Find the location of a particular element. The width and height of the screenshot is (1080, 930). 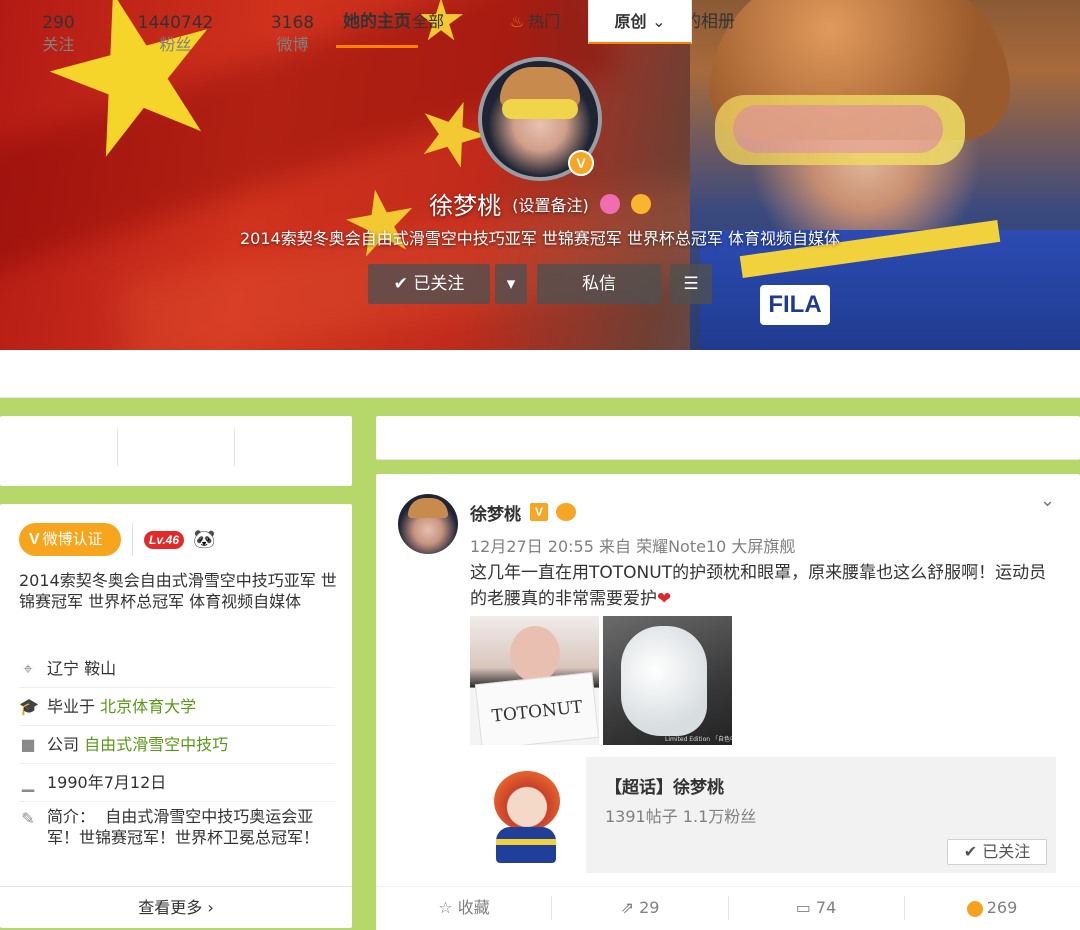

menu-icon: ☰ is located at coordinates (691, 284).